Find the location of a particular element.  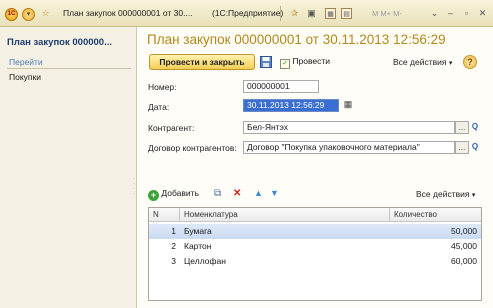

contract-label: Договор контрагентов: is located at coordinates (192, 148).